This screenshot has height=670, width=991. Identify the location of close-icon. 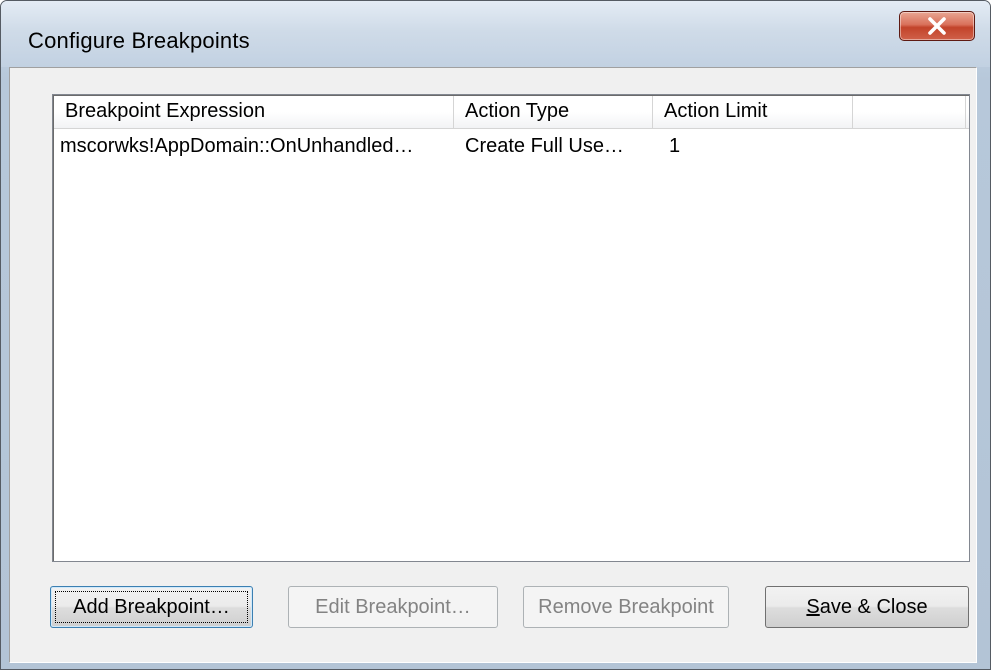
(937, 26).